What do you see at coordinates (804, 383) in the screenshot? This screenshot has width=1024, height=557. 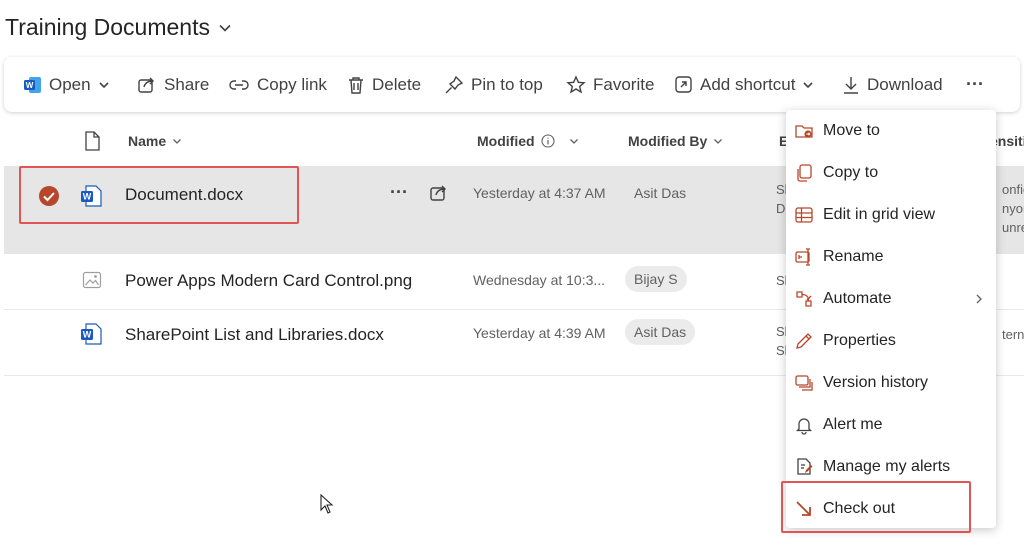 I see `version-history-icon` at bounding box center [804, 383].